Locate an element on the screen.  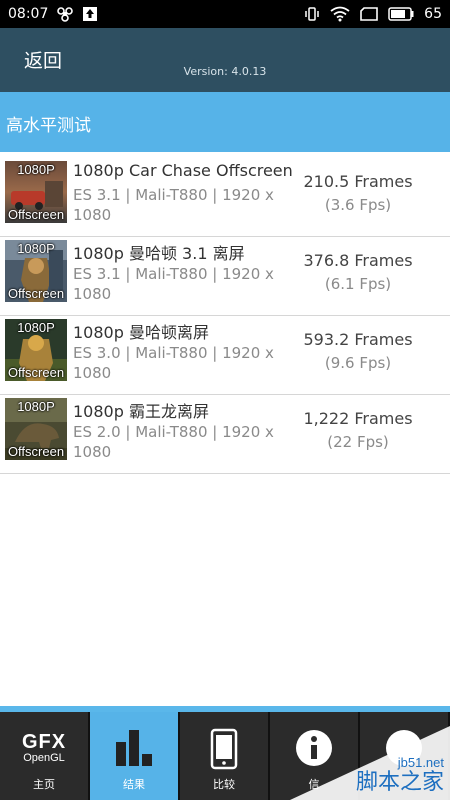
status-time: 08:07 is located at coordinates (28, 14).